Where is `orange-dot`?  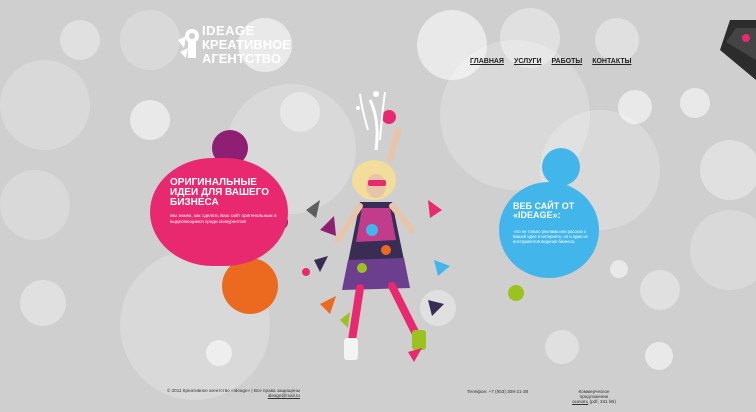
orange-dot is located at coordinates (250, 286).